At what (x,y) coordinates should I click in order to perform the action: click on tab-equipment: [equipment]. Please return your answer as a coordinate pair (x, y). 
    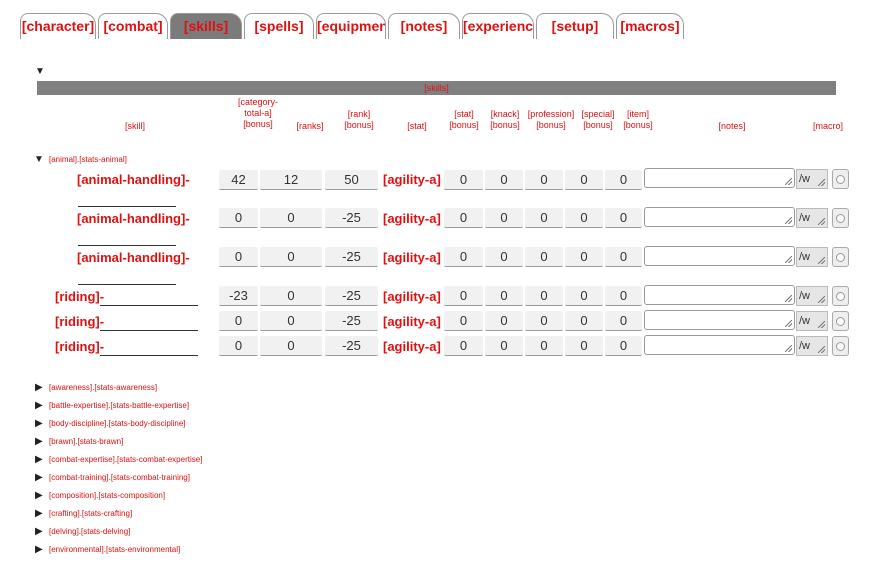
    Looking at the image, I should click on (351, 26).